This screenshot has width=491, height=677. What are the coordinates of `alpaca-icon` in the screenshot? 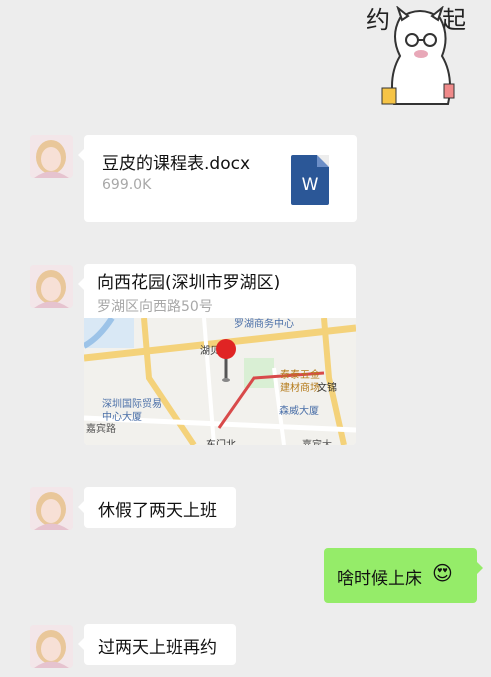 It's located at (418, 55).